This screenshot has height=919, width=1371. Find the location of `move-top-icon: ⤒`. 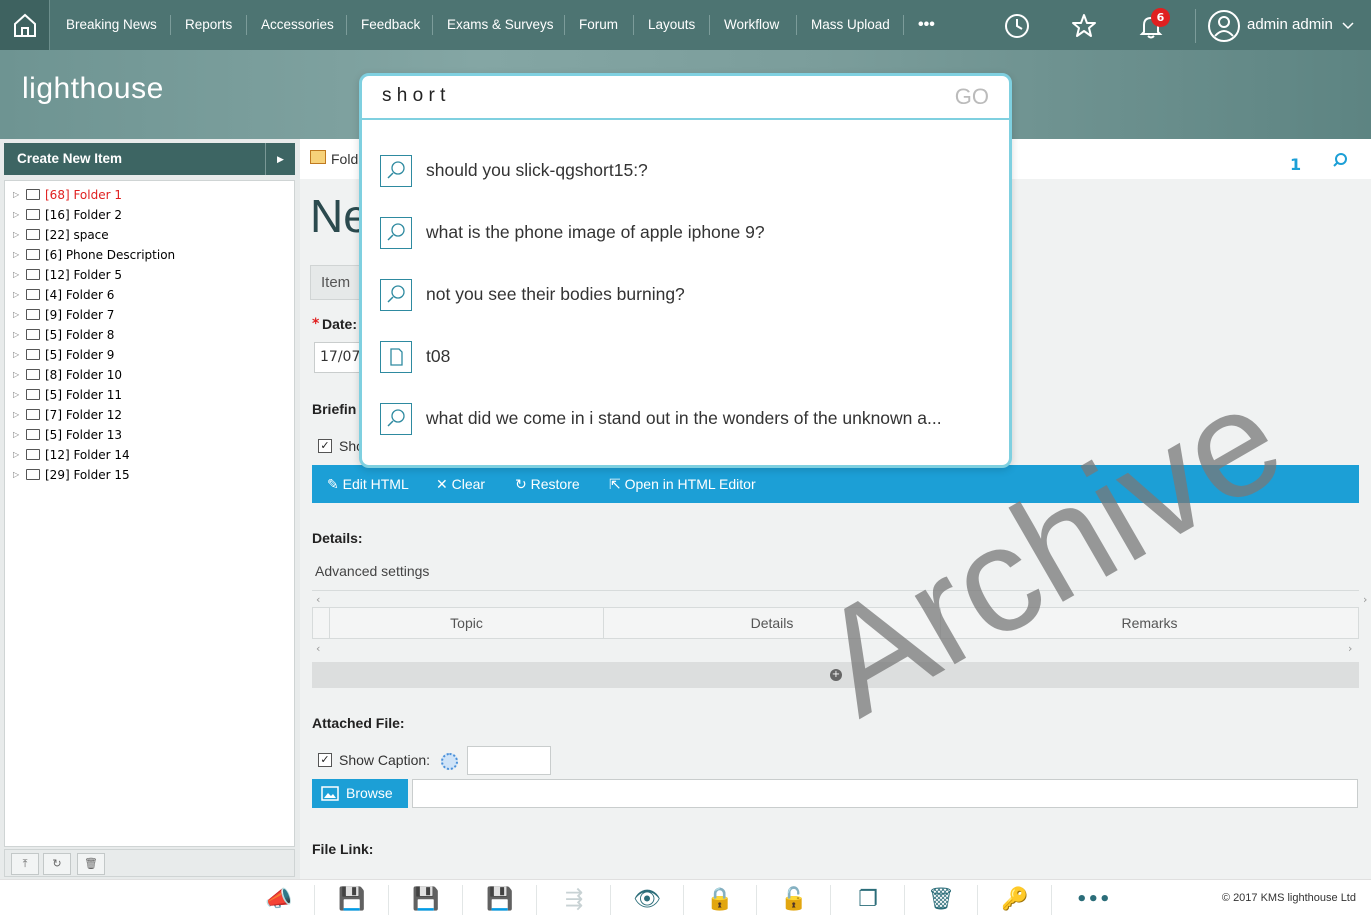

move-top-icon: ⤒ is located at coordinates (25, 864).